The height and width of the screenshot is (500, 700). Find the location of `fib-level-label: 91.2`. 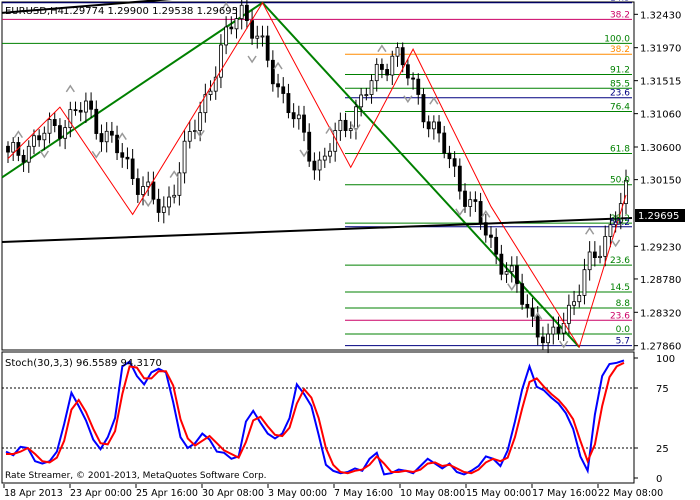

fib-level-label: 91.2 is located at coordinates (620, 71).